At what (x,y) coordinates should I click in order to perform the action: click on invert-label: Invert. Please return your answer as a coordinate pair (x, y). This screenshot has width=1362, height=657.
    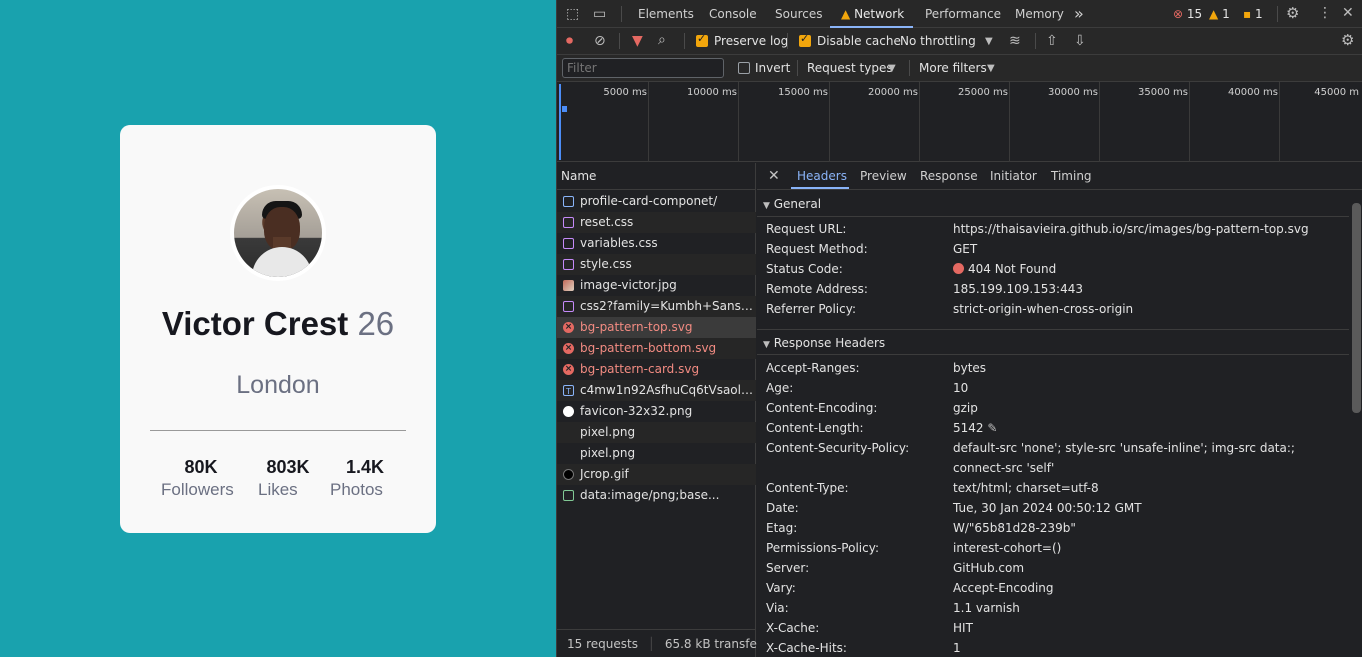
    Looking at the image, I should click on (772, 68).